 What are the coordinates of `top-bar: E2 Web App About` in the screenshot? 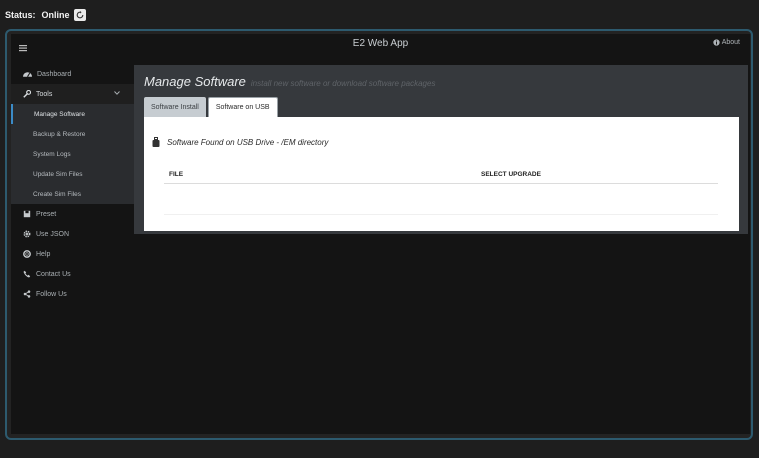 It's located at (380, 45).